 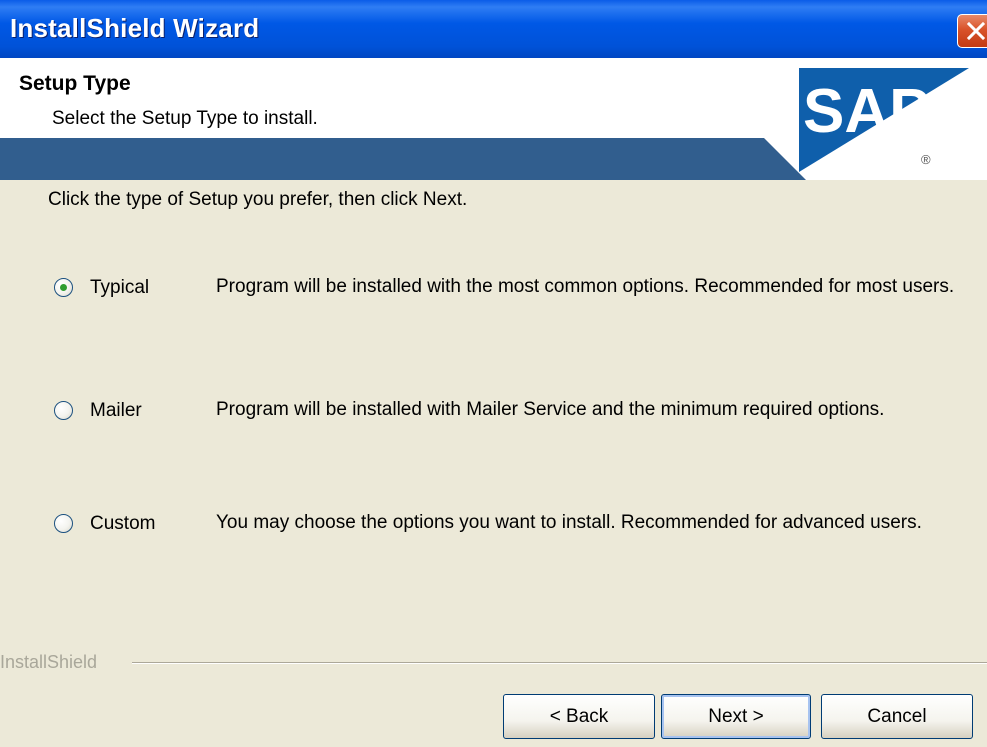 I want to click on registered-mark: ®, so click(x=926, y=159).